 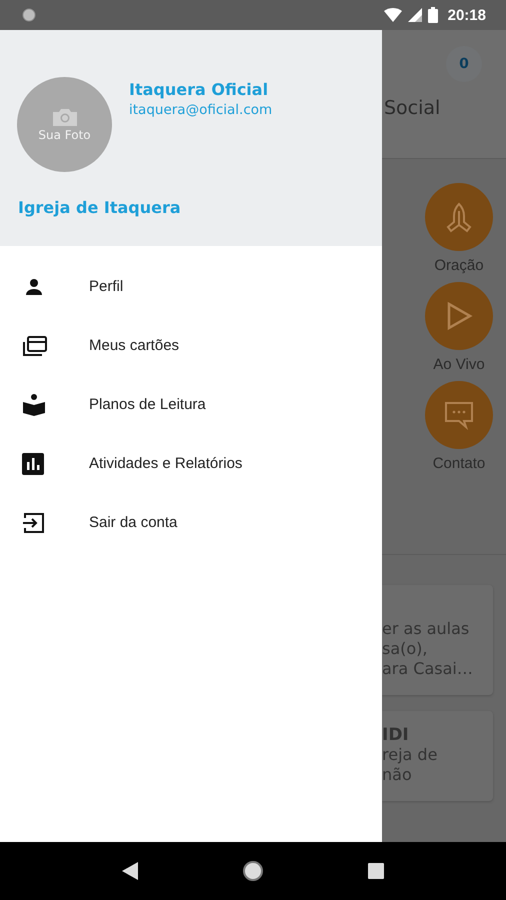 I want to click on user-name: Itaquera Oficial, so click(x=199, y=89).